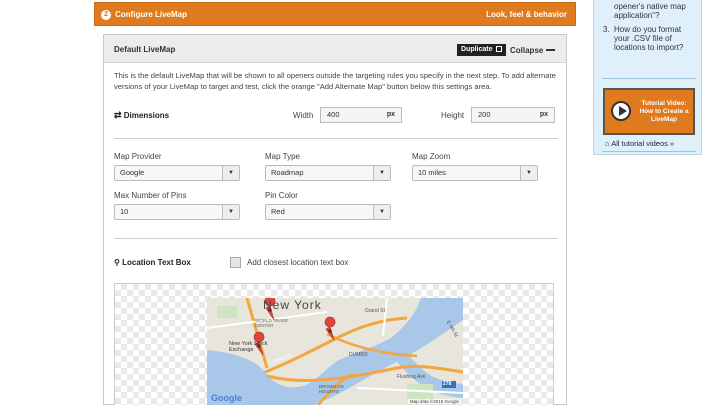 The image size is (720, 405). Describe the element at coordinates (124, 211) in the screenshot. I see `max-pins-value: 10` at that location.